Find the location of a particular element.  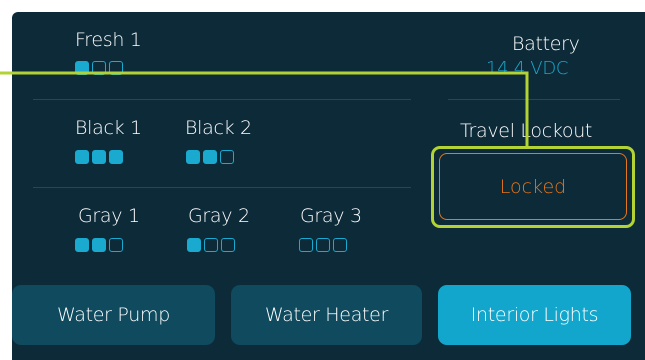

water-heater-button: Water Heater is located at coordinates (326, 315).